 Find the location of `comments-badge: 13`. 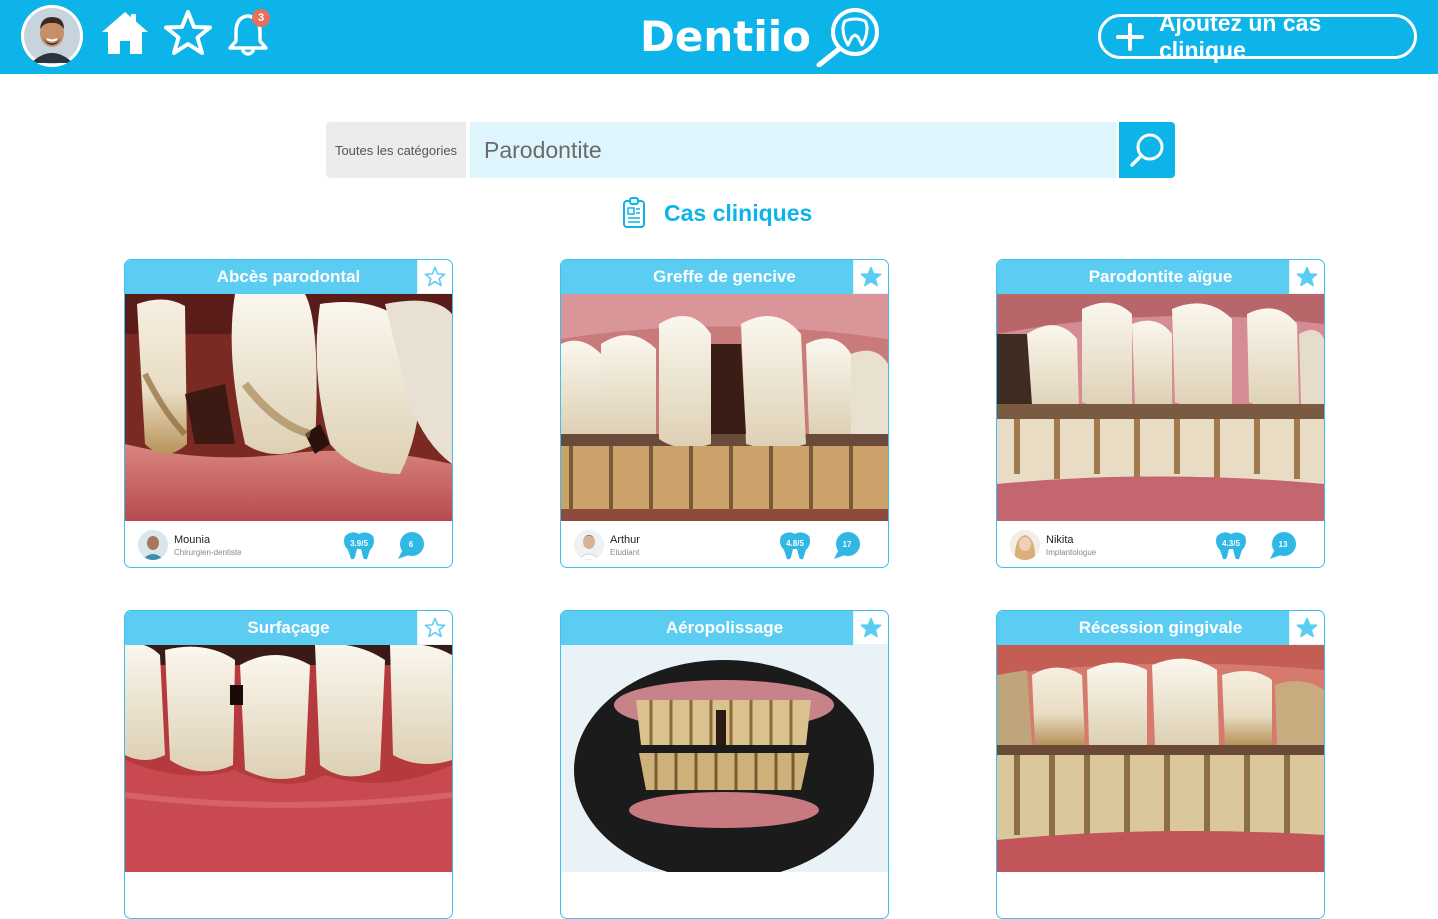

comments-badge: 13 is located at coordinates (1284, 546).